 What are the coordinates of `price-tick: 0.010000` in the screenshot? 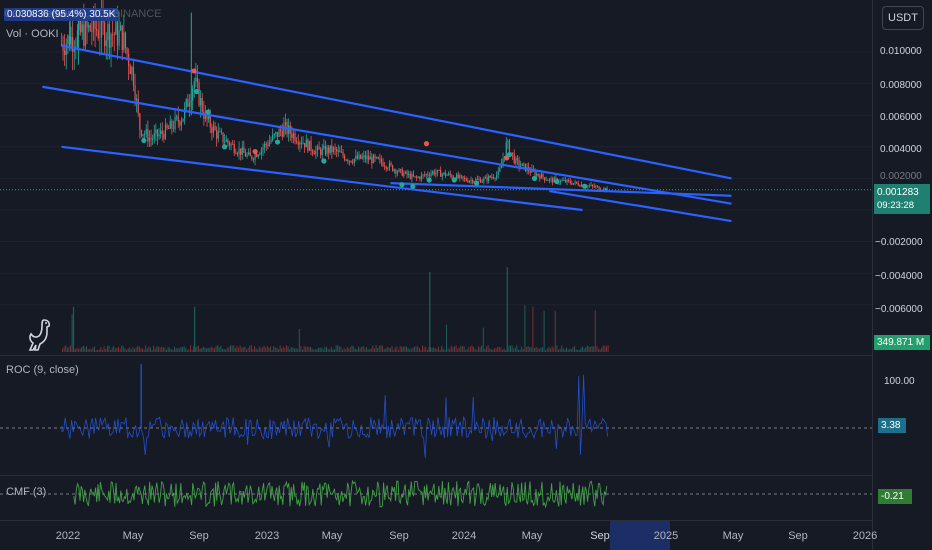 It's located at (901, 51).